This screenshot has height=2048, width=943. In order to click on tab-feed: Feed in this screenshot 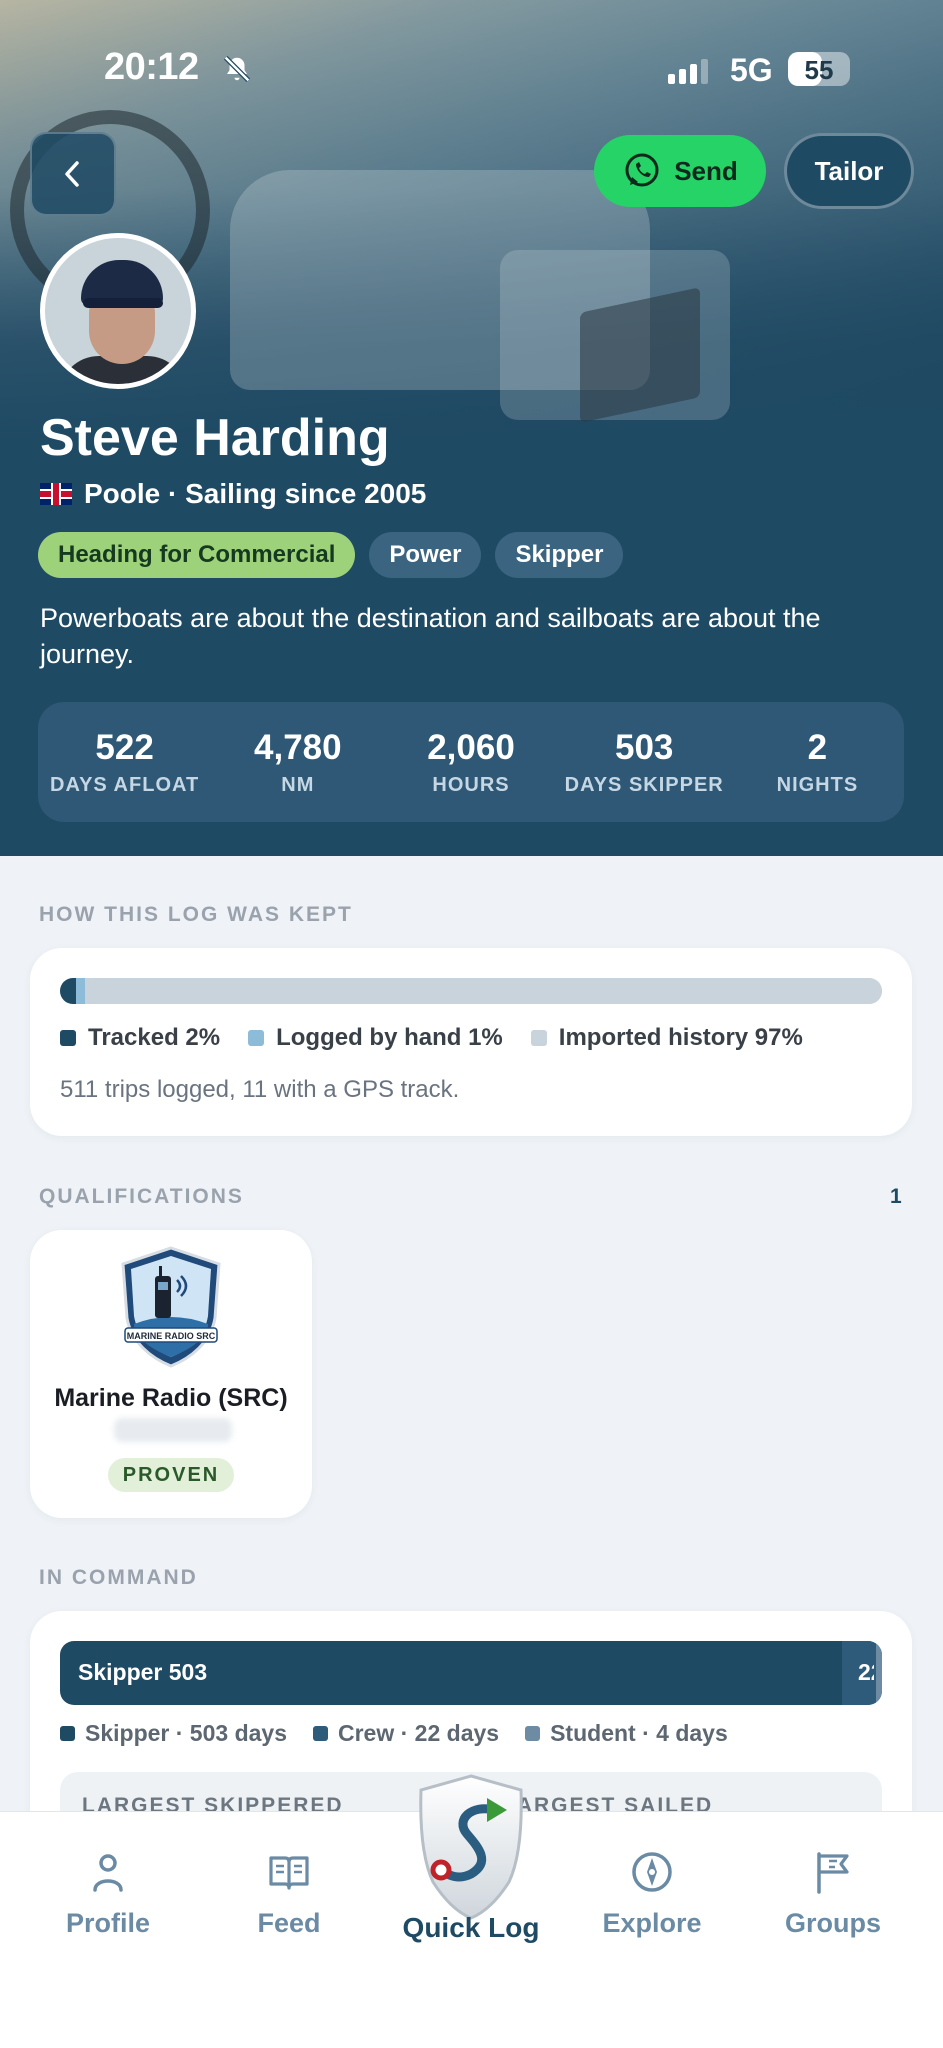, I will do `click(289, 1894)`.